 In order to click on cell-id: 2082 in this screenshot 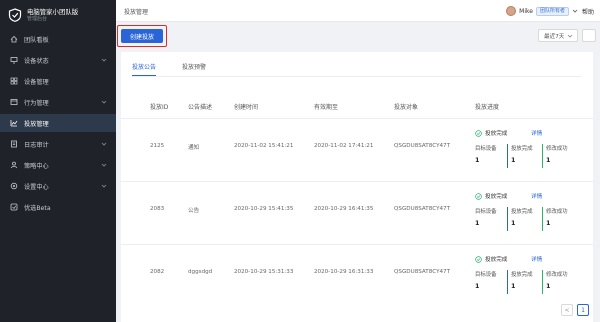, I will do `click(157, 272)`.